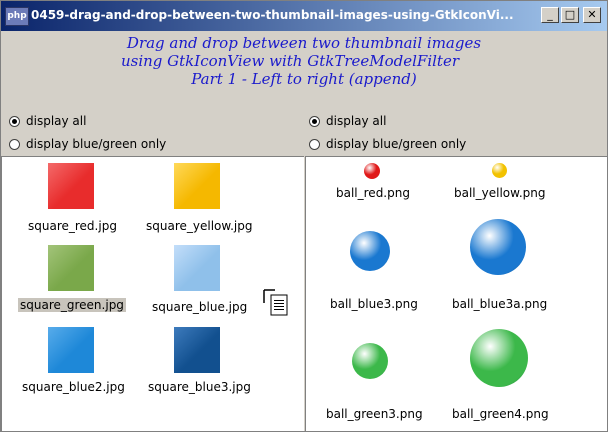  I want to click on thumbnail-label: square_red.jpg, so click(72, 226).